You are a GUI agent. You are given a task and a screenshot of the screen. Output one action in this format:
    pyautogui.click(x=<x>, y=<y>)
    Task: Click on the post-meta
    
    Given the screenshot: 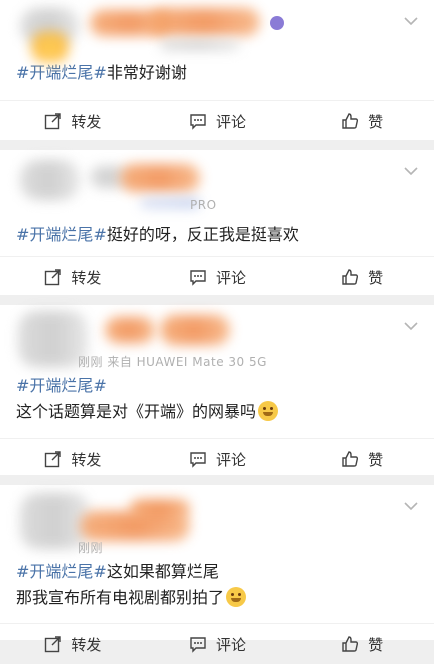 What is the action you would take?
    pyautogui.click(x=200, y=45)
    